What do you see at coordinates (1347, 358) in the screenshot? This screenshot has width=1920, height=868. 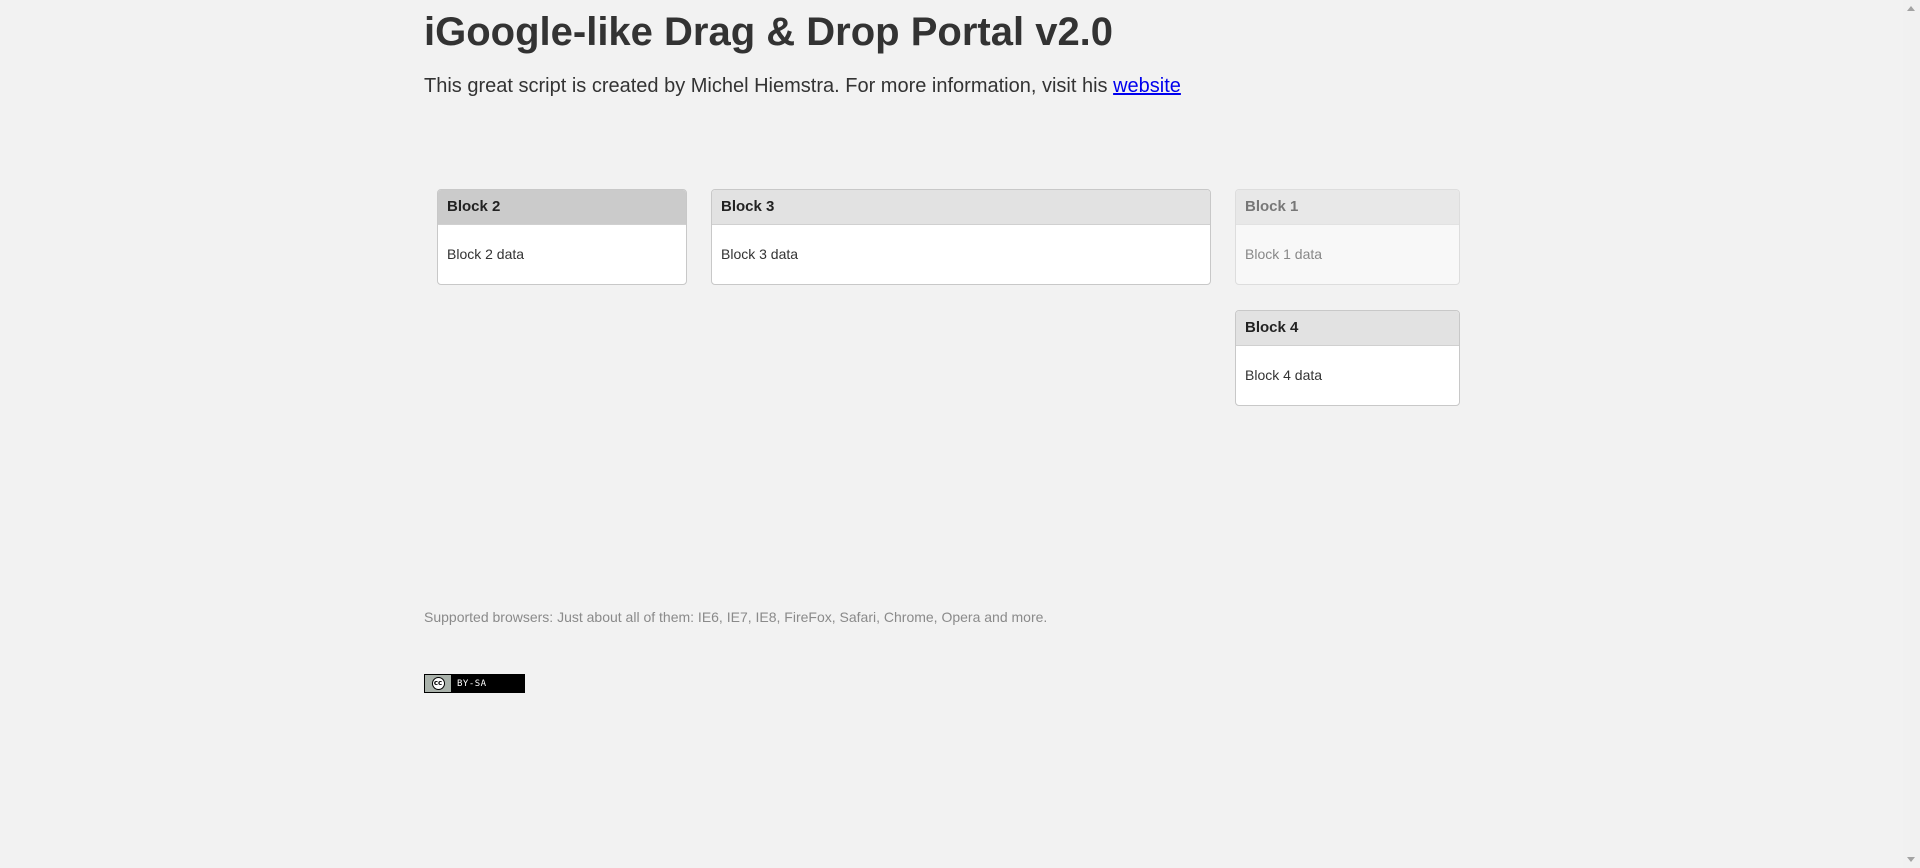 I see `block-4: Block 4 Block 4 data` at bounding box center [1347, 358].